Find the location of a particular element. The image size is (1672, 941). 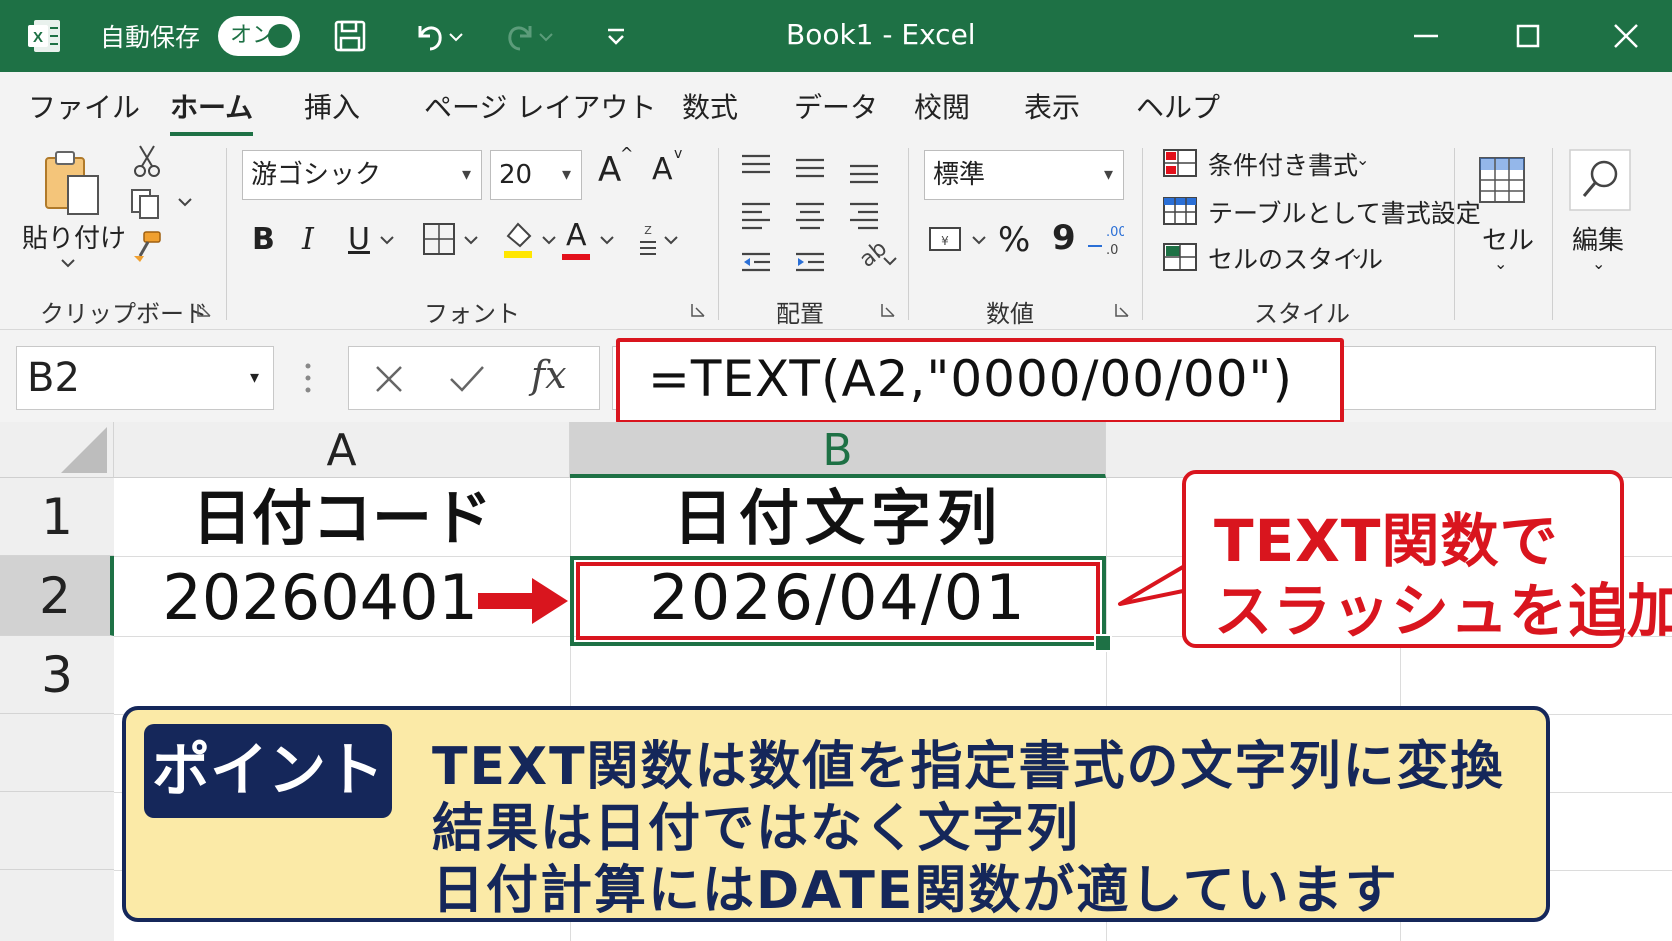

point-badge: ポイント is located at coordinates (268, 771).